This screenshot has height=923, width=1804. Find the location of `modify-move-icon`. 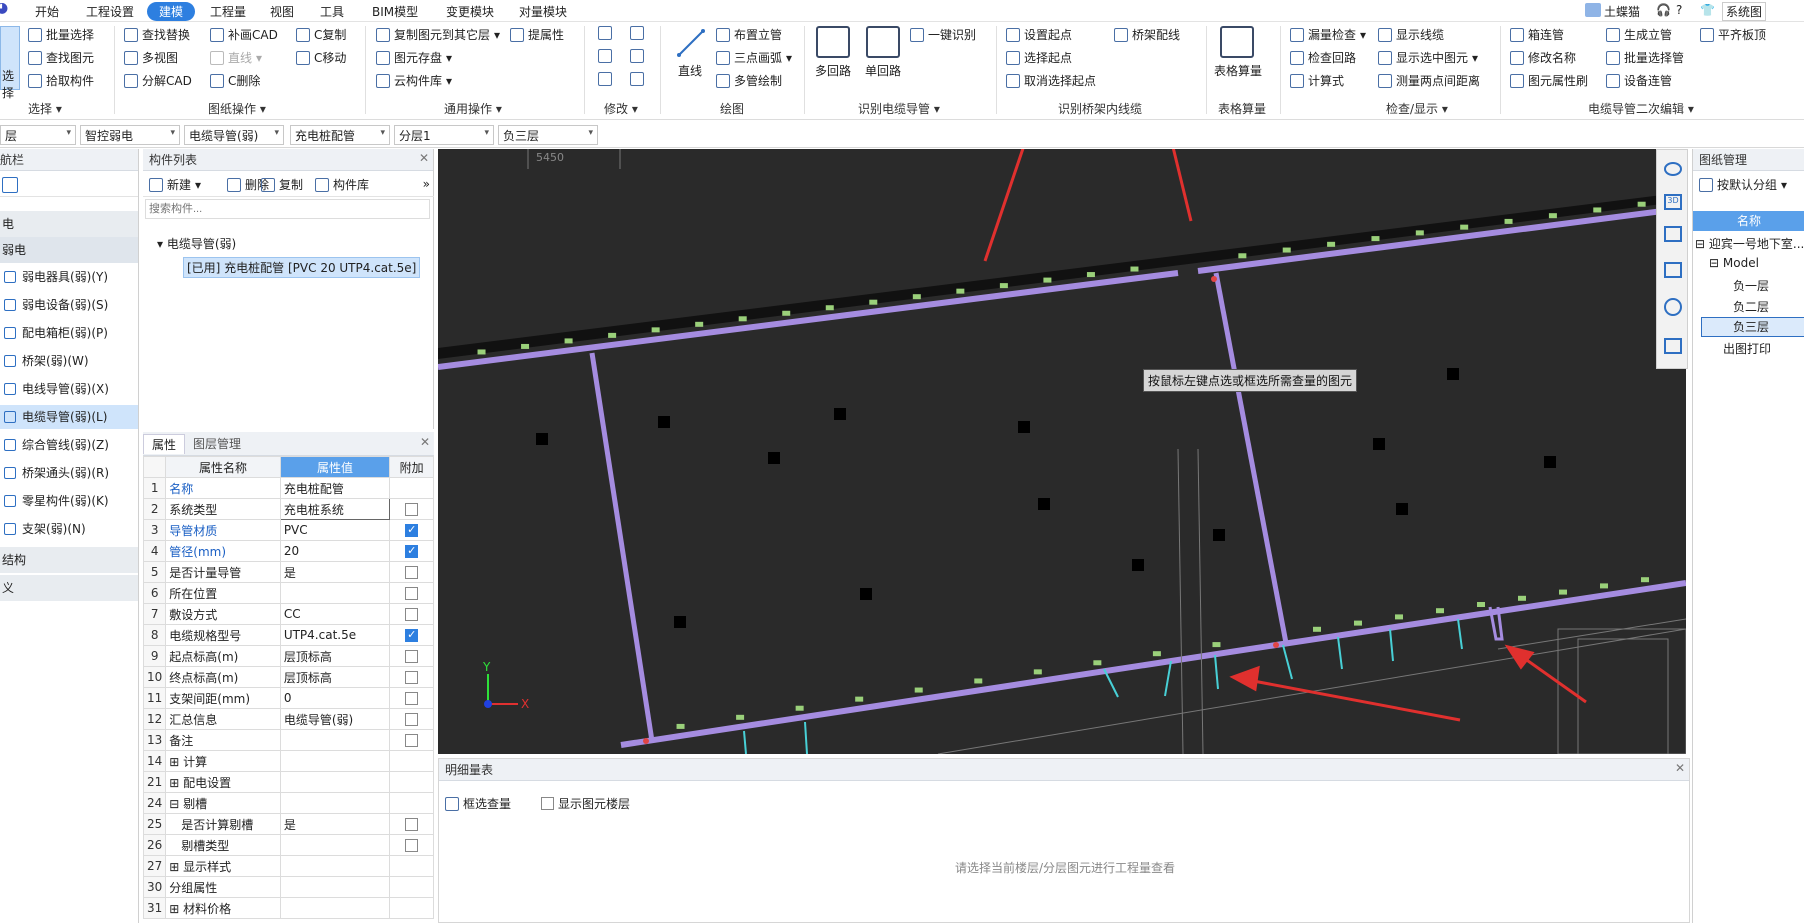

modify-move-icon is located at coordinates (605, 56).